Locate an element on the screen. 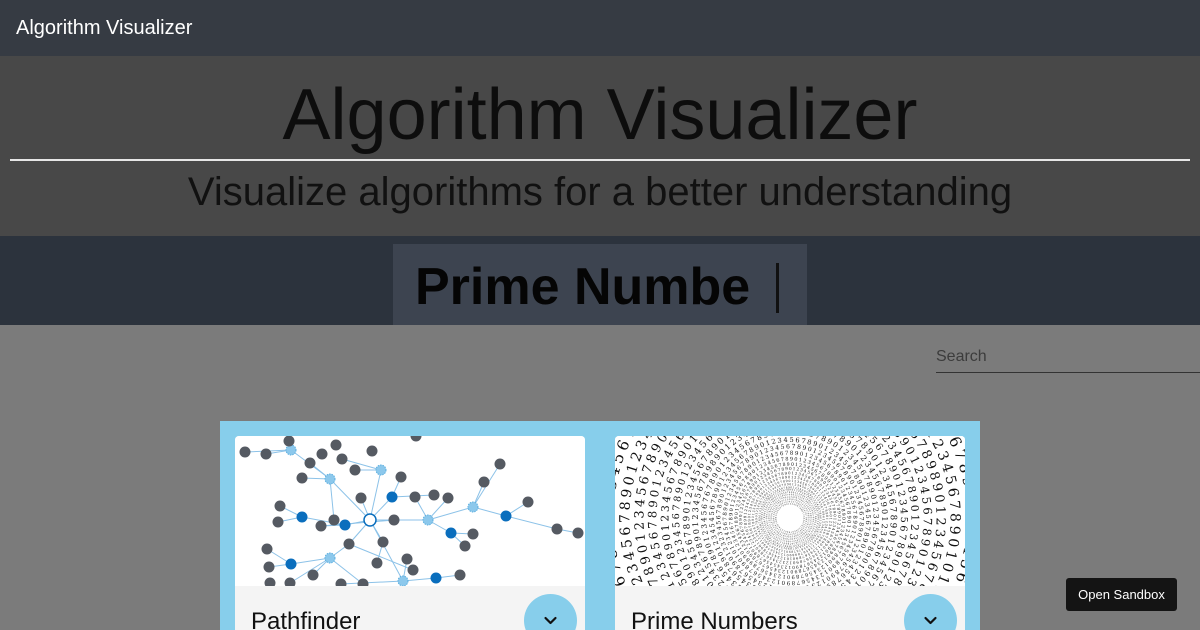 The image size is (1200, 630). navbar: Algorithm Visualizer is located at coordinates (600, 28).